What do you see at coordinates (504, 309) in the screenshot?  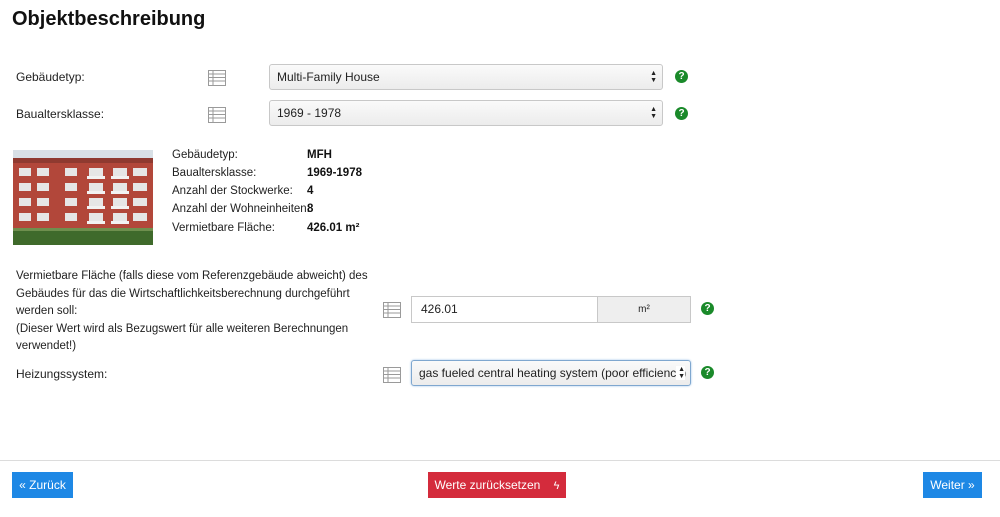 I see `area-input: 426.01` at bounding box center [504, 309].